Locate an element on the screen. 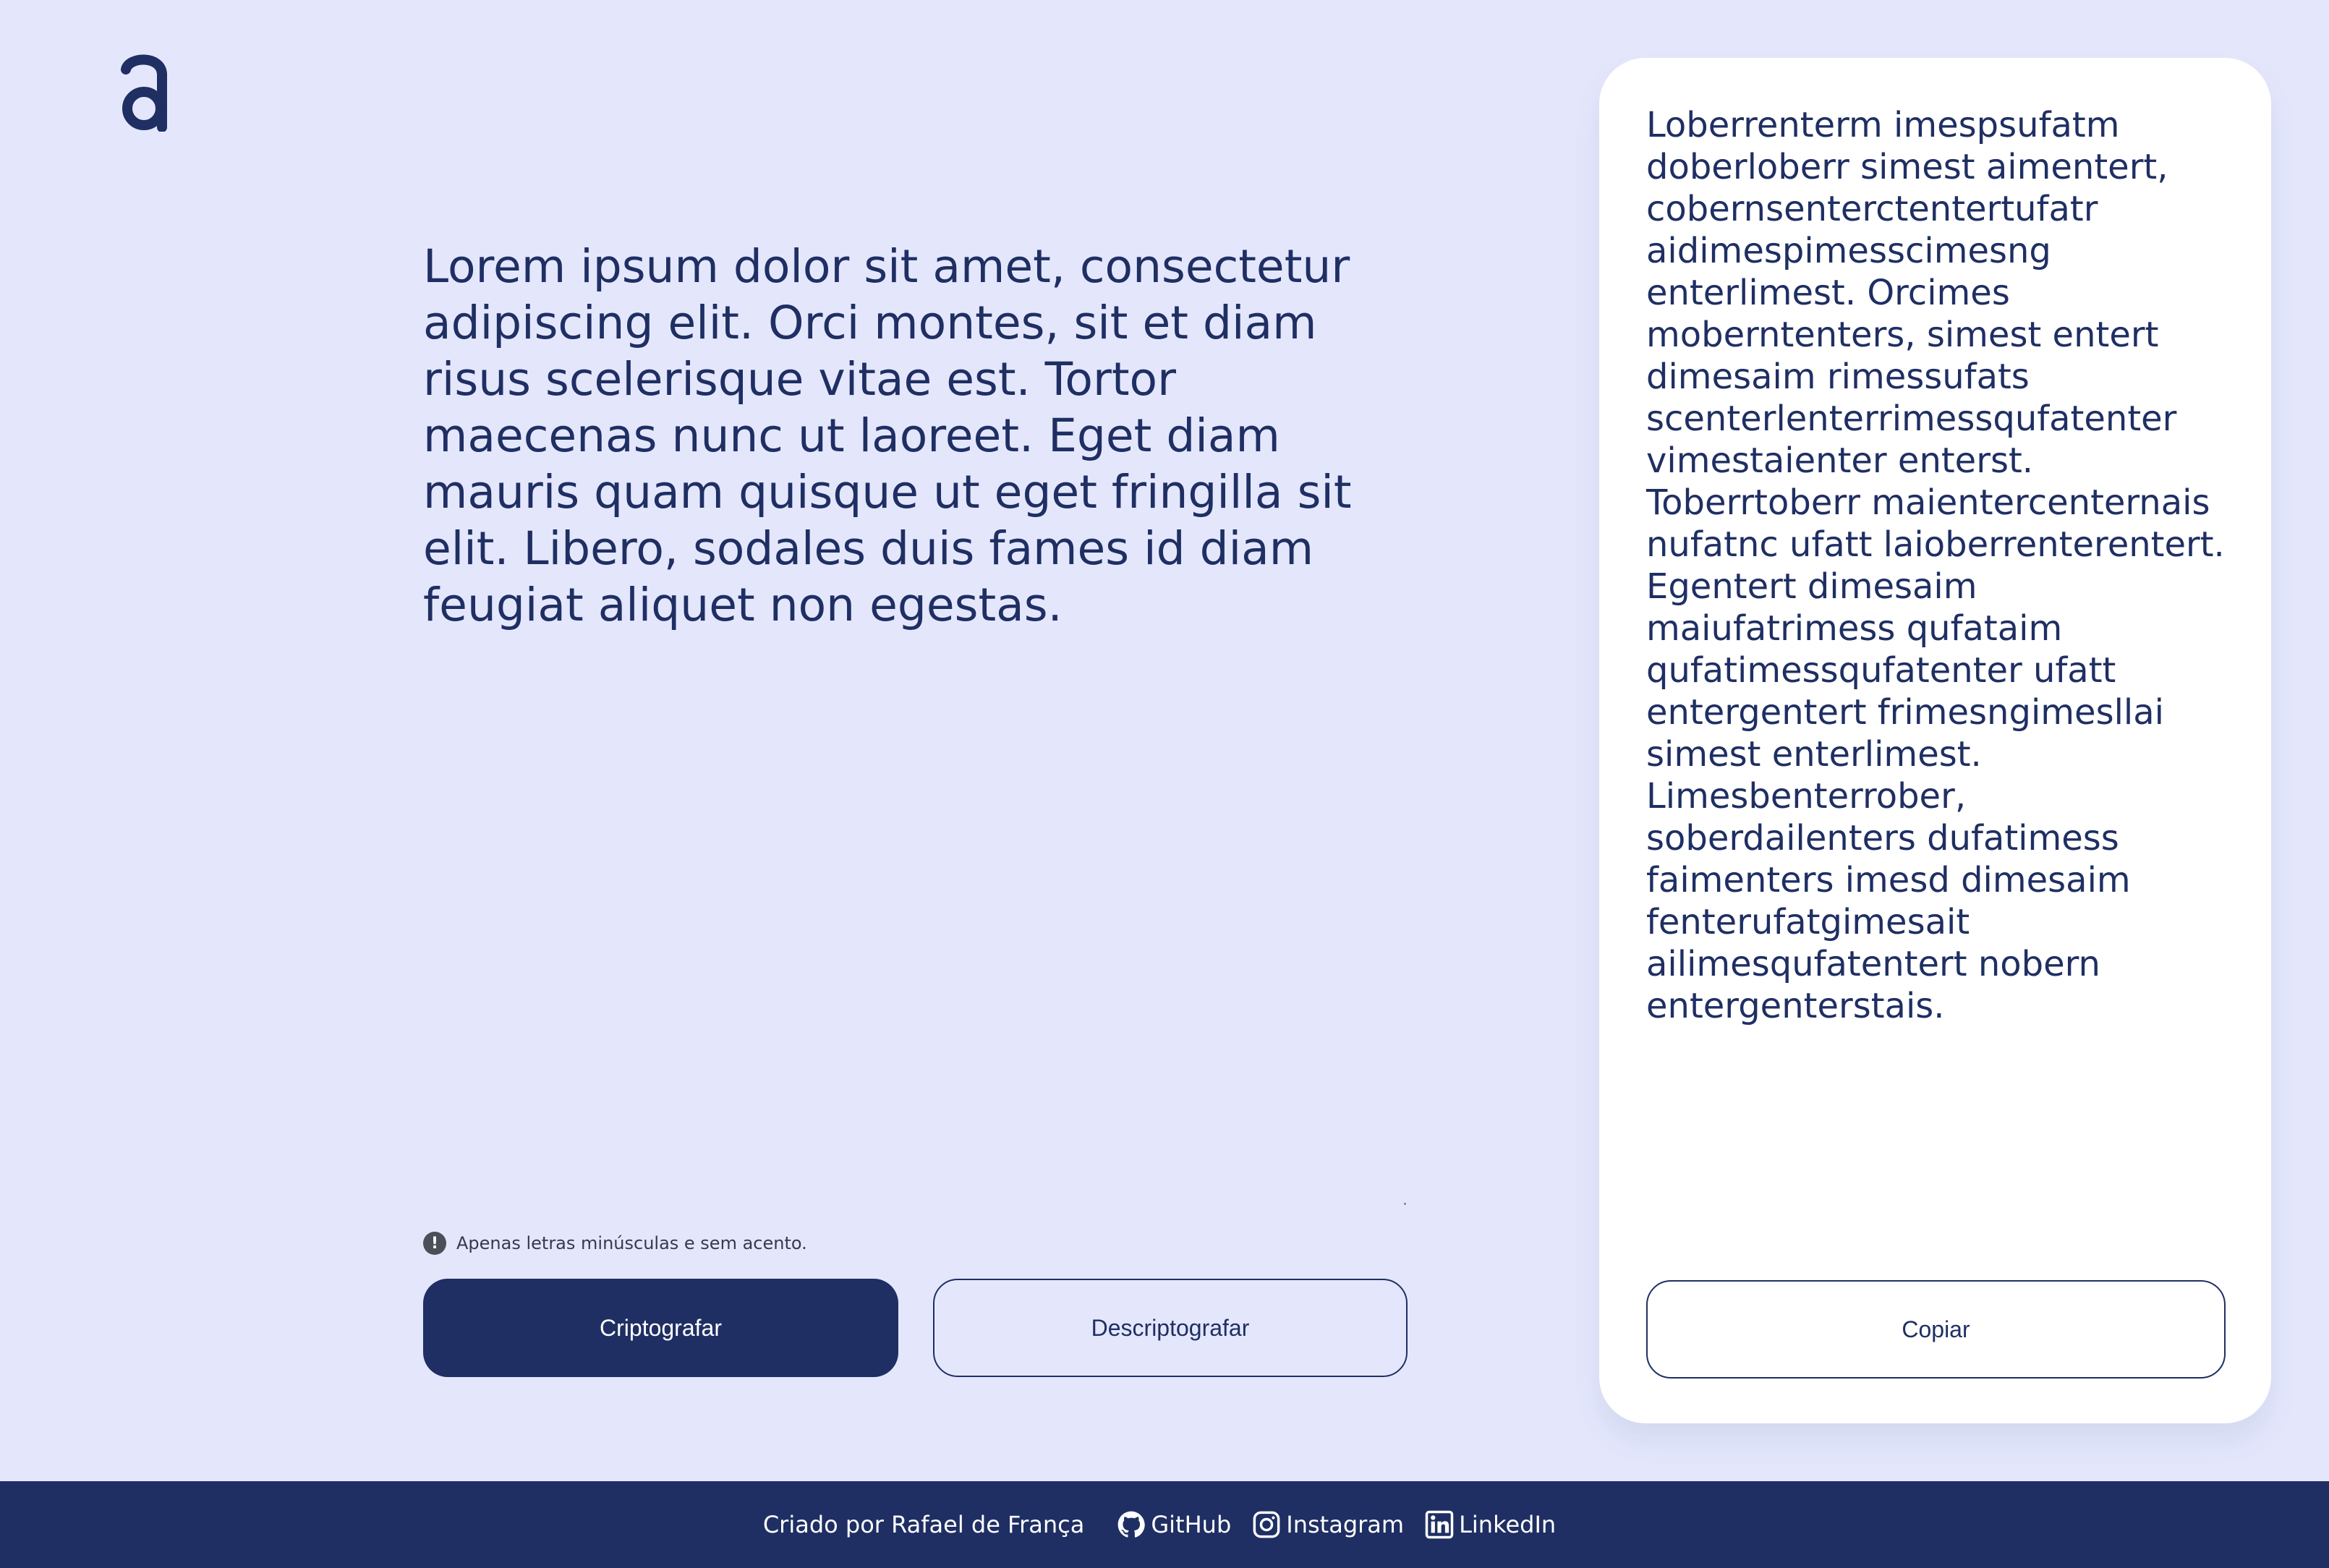 Image resolution: width=2329 pixels, height=1568 pixels. exclamation-icon: ! is located at coordinates (434, 1243).